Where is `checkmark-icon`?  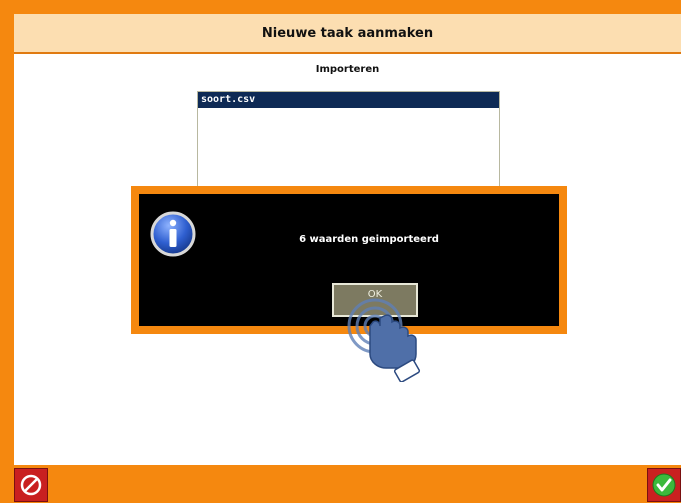 checkmark-icon is located at coordinates (664, 485).